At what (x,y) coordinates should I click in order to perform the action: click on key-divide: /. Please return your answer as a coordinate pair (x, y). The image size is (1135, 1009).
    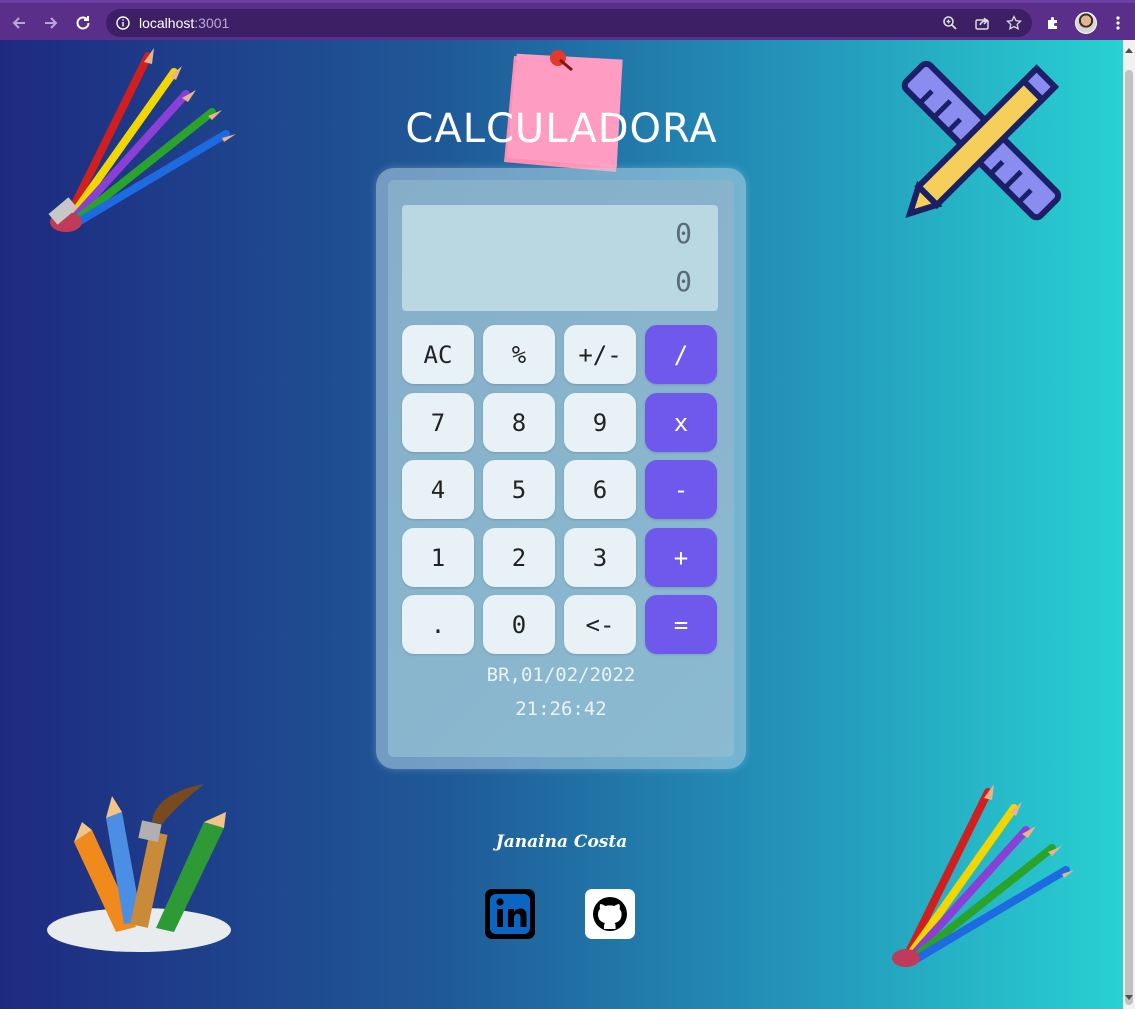
    Looking at the image, I should click on (681, 354).